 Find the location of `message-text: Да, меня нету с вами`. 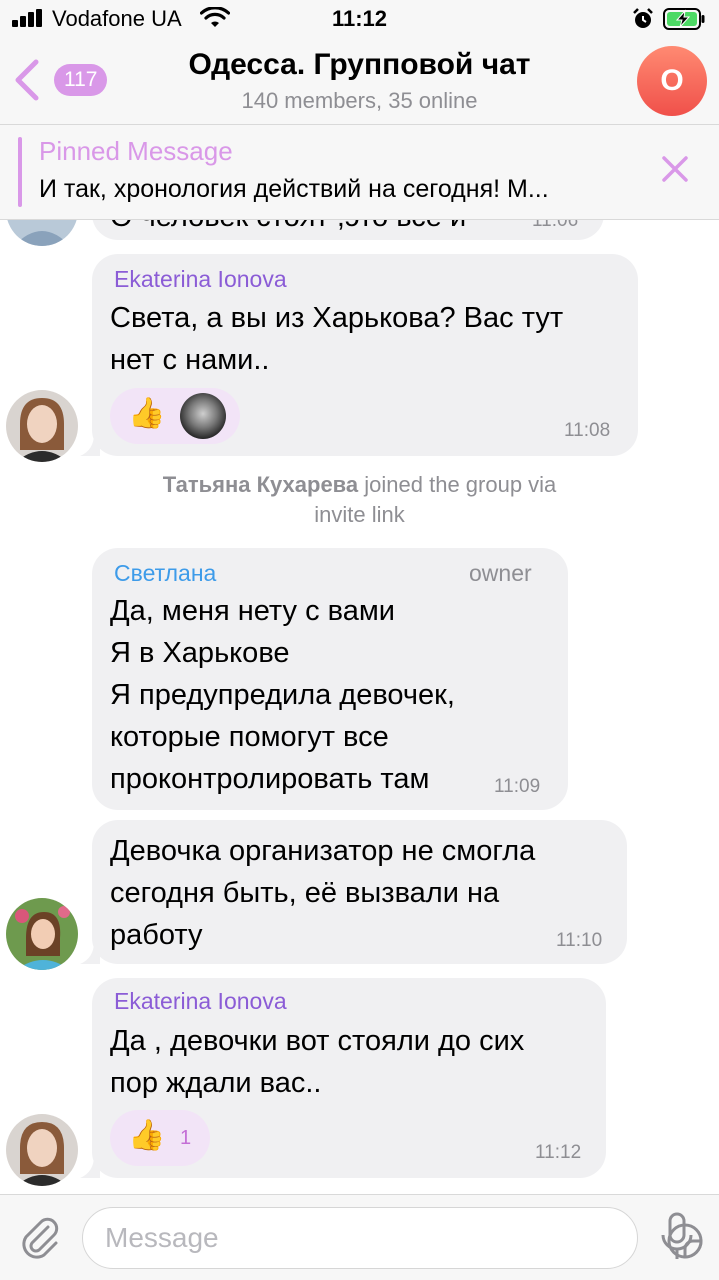

message-text: Да, меня нету с вами is located at coordinates (252, 611).